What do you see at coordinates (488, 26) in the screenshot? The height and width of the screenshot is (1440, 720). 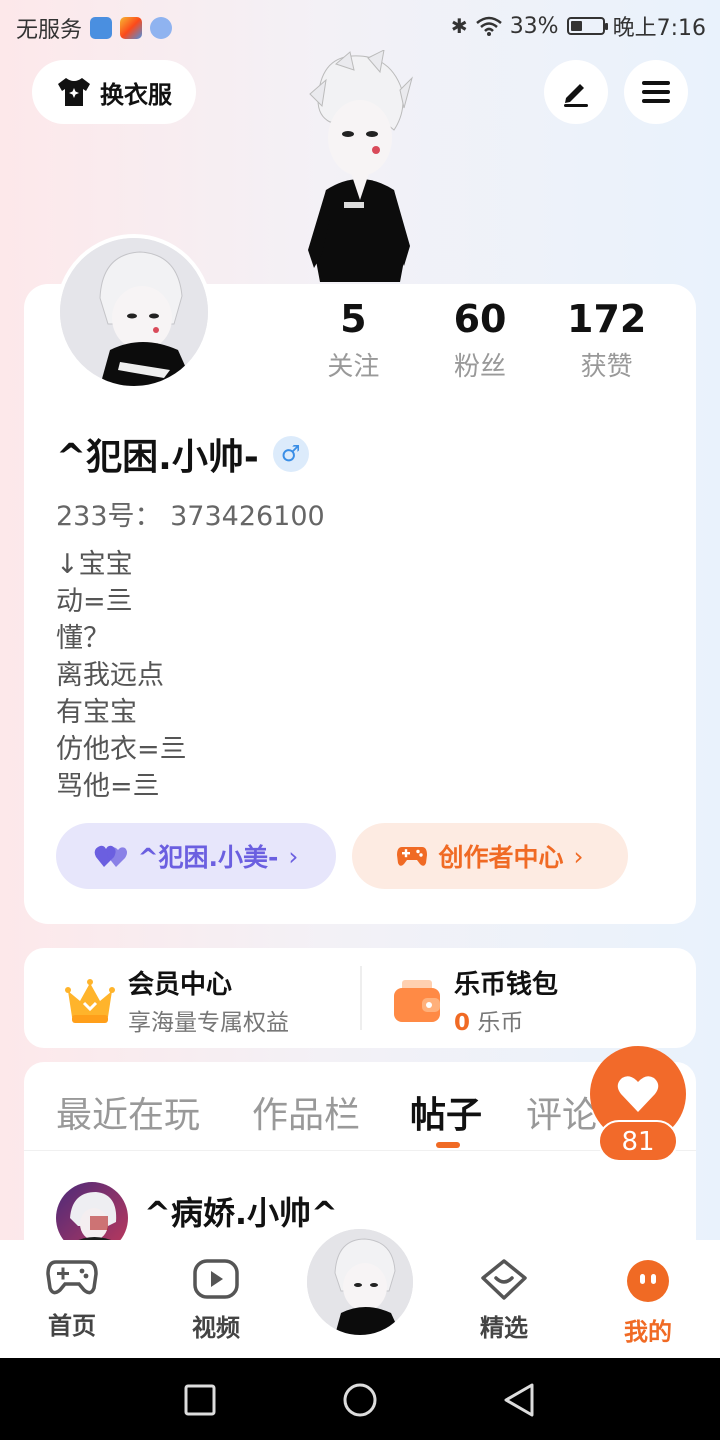 I see `wifi-icon` at bounding box center [488, 26].